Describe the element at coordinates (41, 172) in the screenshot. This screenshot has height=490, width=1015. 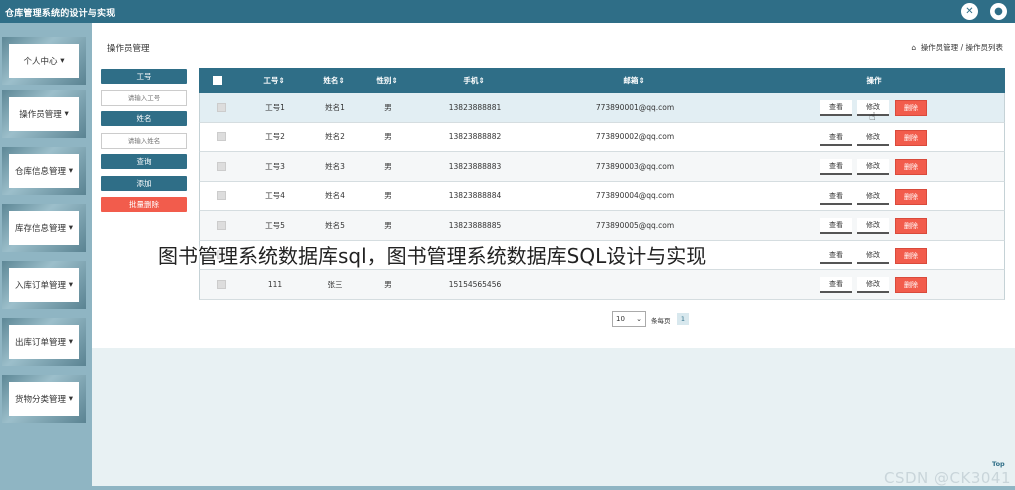
I see `sidebar-item-label: 仓库信息管理` at that location.